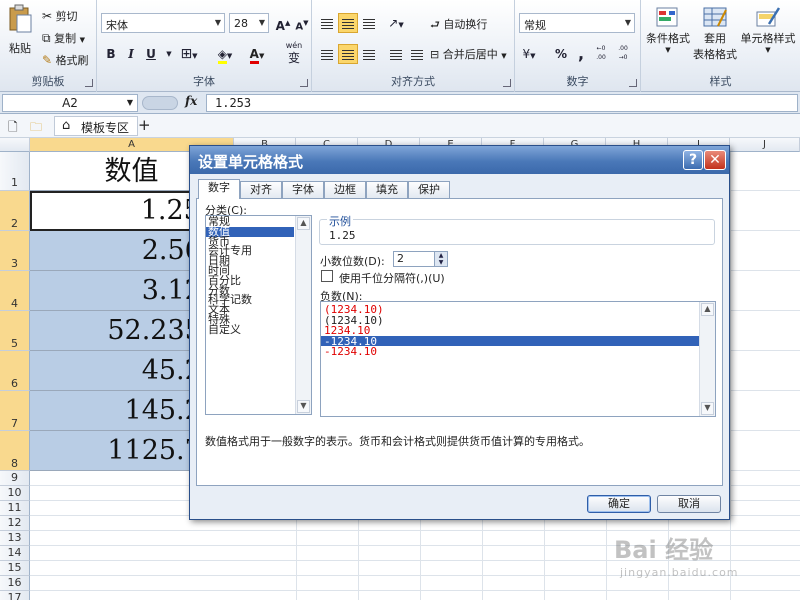 The width and height of the screenshot is (800, 600). What do you see at coordinates (327, 54) in the screenshot?
I see `align-left-button` at bounding box center [327, 54].